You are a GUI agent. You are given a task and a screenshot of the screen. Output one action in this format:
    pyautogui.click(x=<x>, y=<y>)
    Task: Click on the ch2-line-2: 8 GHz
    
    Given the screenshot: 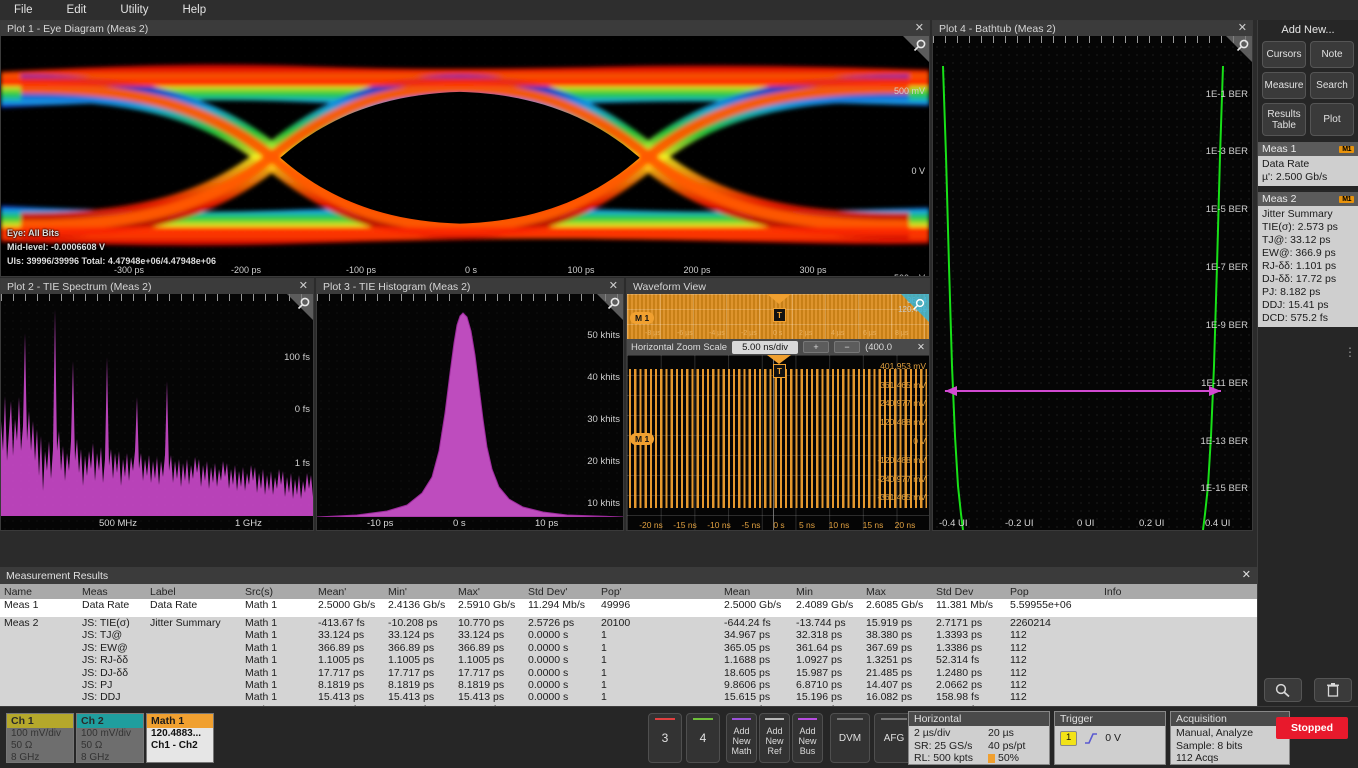 What is the action you would take?
    pyautogui.click(x=95, y=757)
    